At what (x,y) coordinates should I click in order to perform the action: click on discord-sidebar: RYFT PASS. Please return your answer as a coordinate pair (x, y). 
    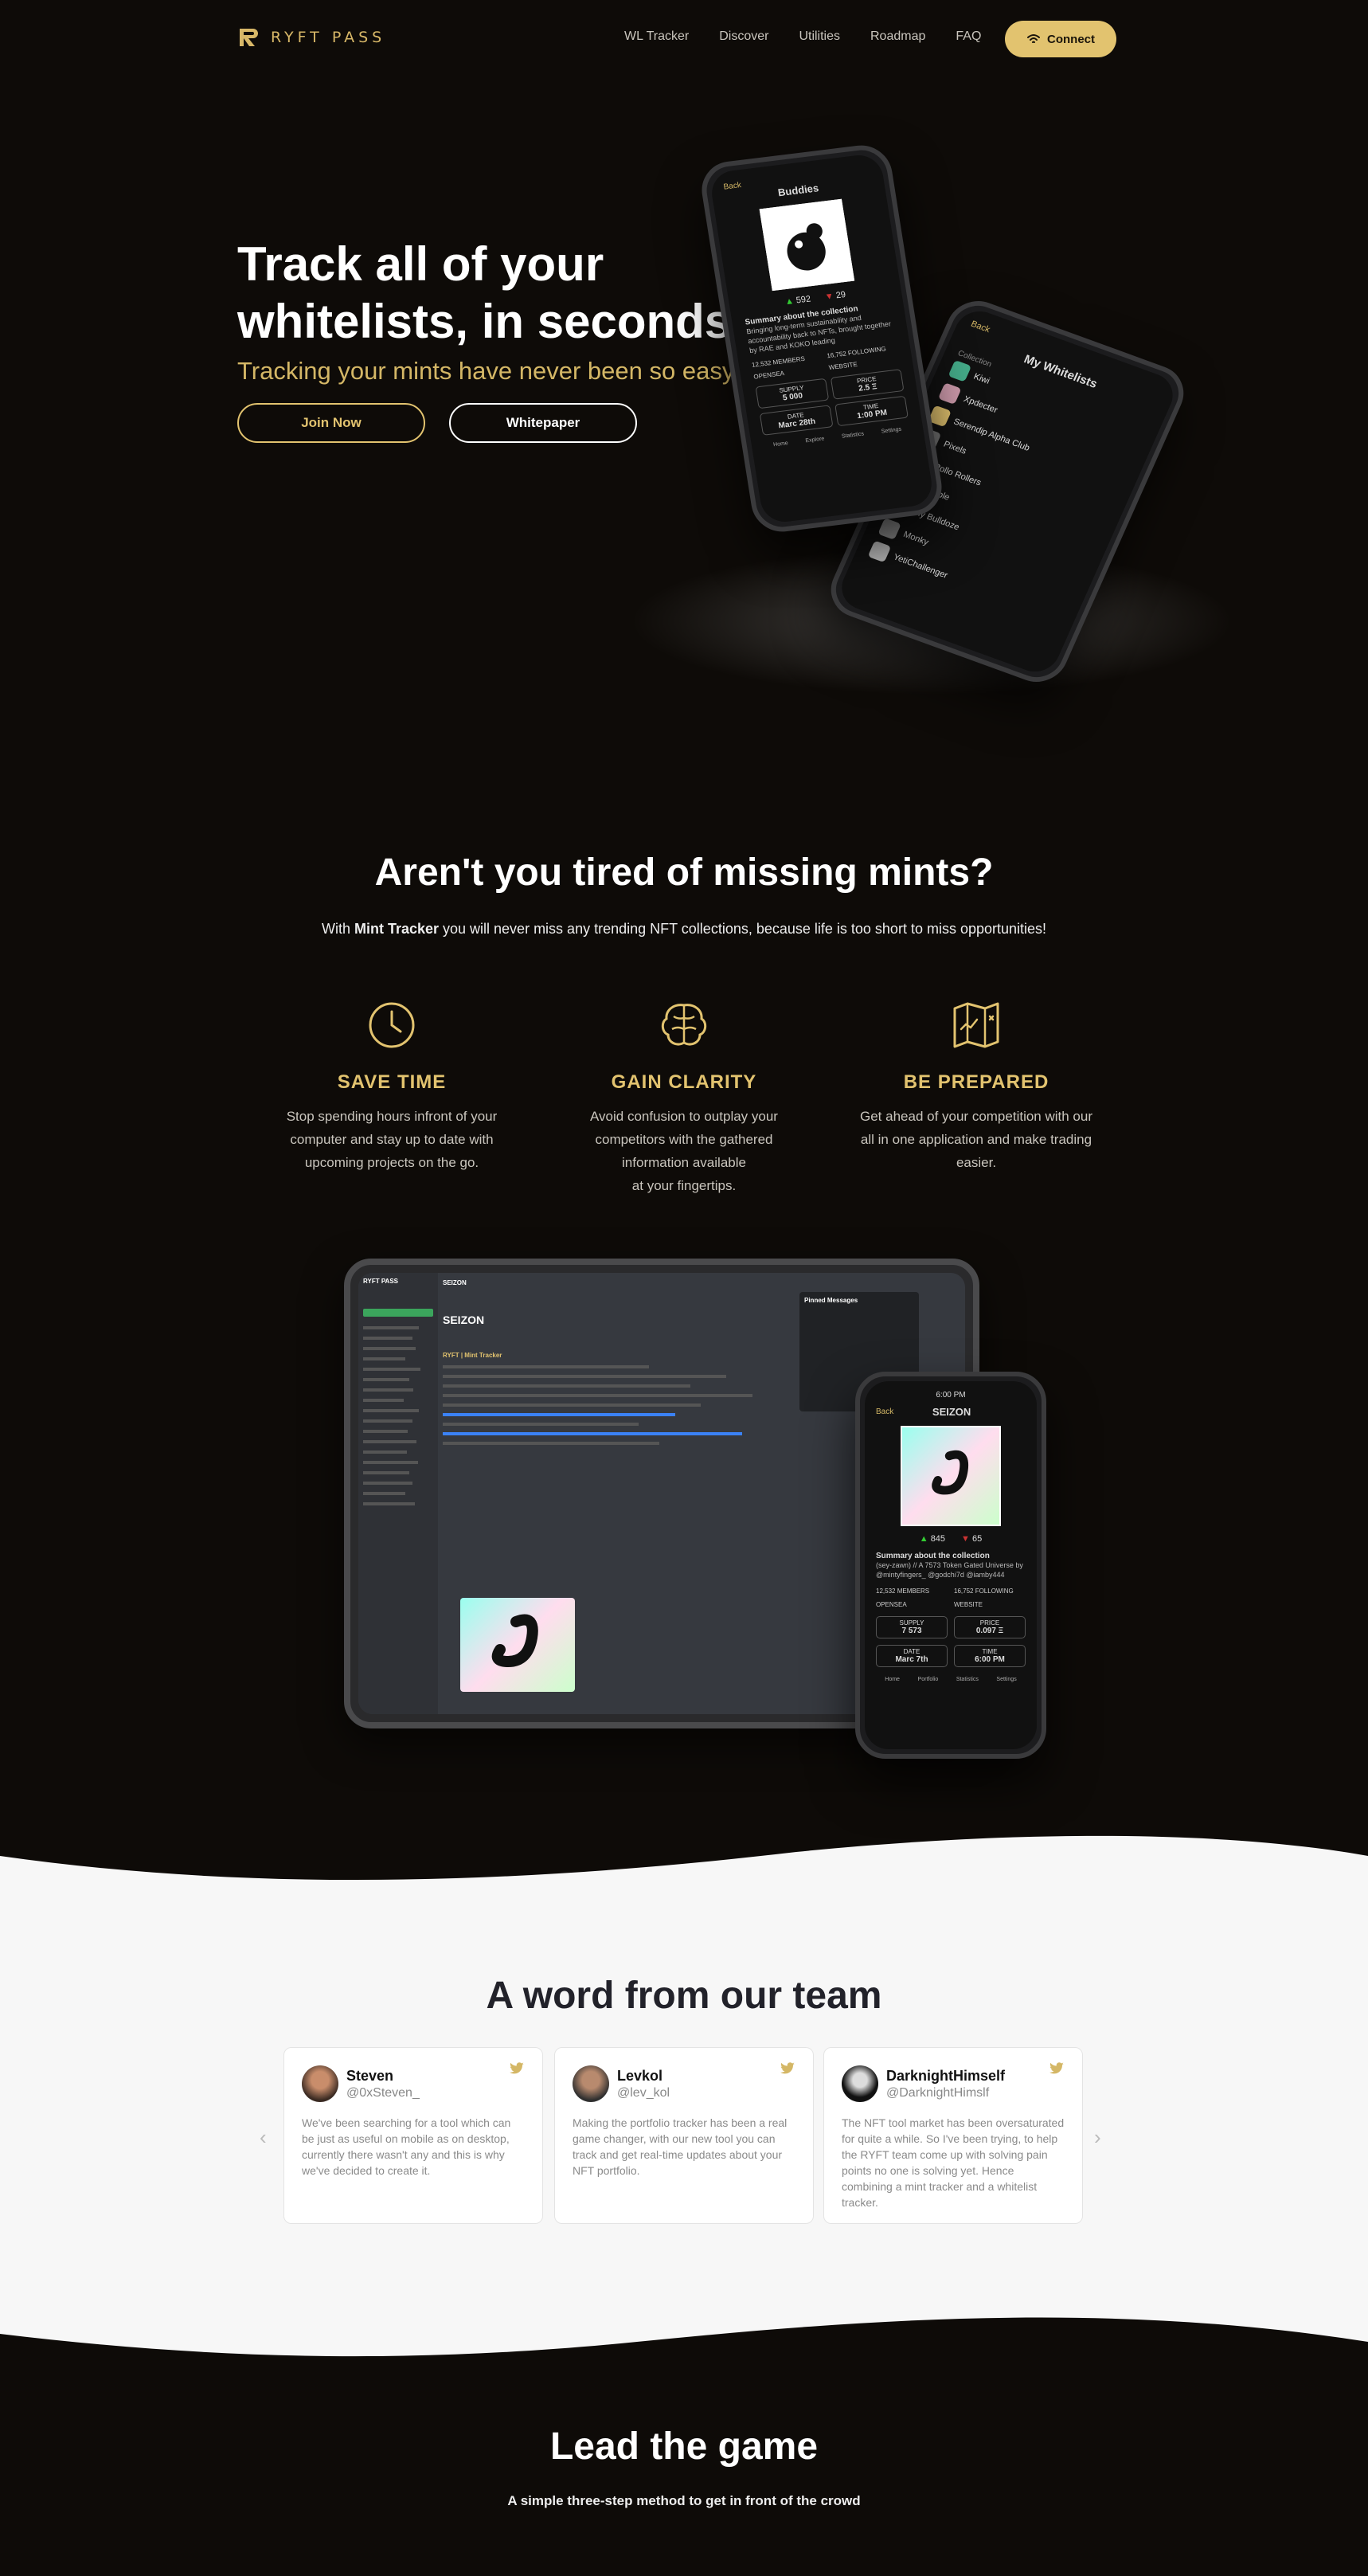
    Looking at the image, I should click on (398, 1493).